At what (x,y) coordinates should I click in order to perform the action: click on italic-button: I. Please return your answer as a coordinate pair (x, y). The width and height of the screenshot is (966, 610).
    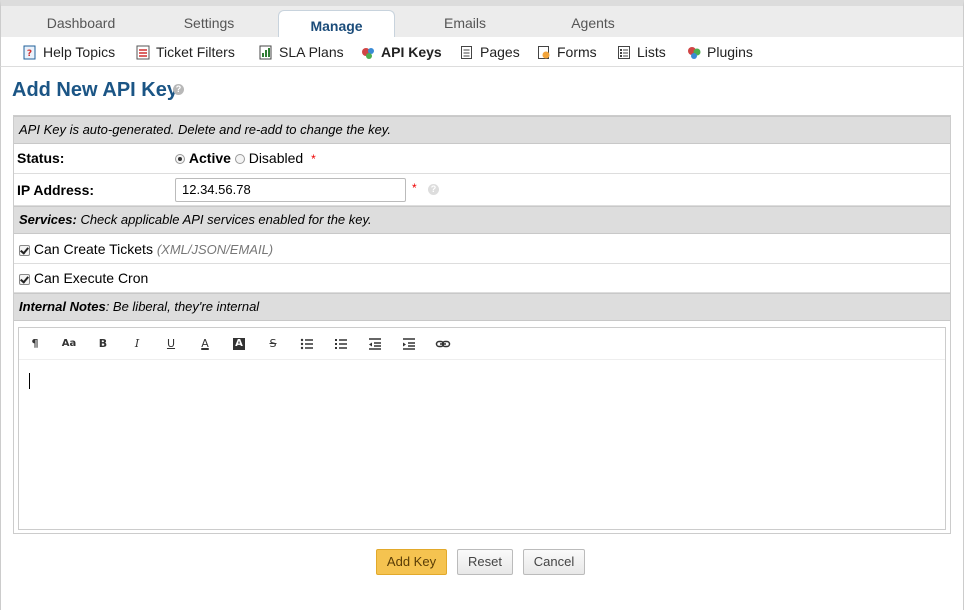
    Looking at the image, I should click on (137, 344).